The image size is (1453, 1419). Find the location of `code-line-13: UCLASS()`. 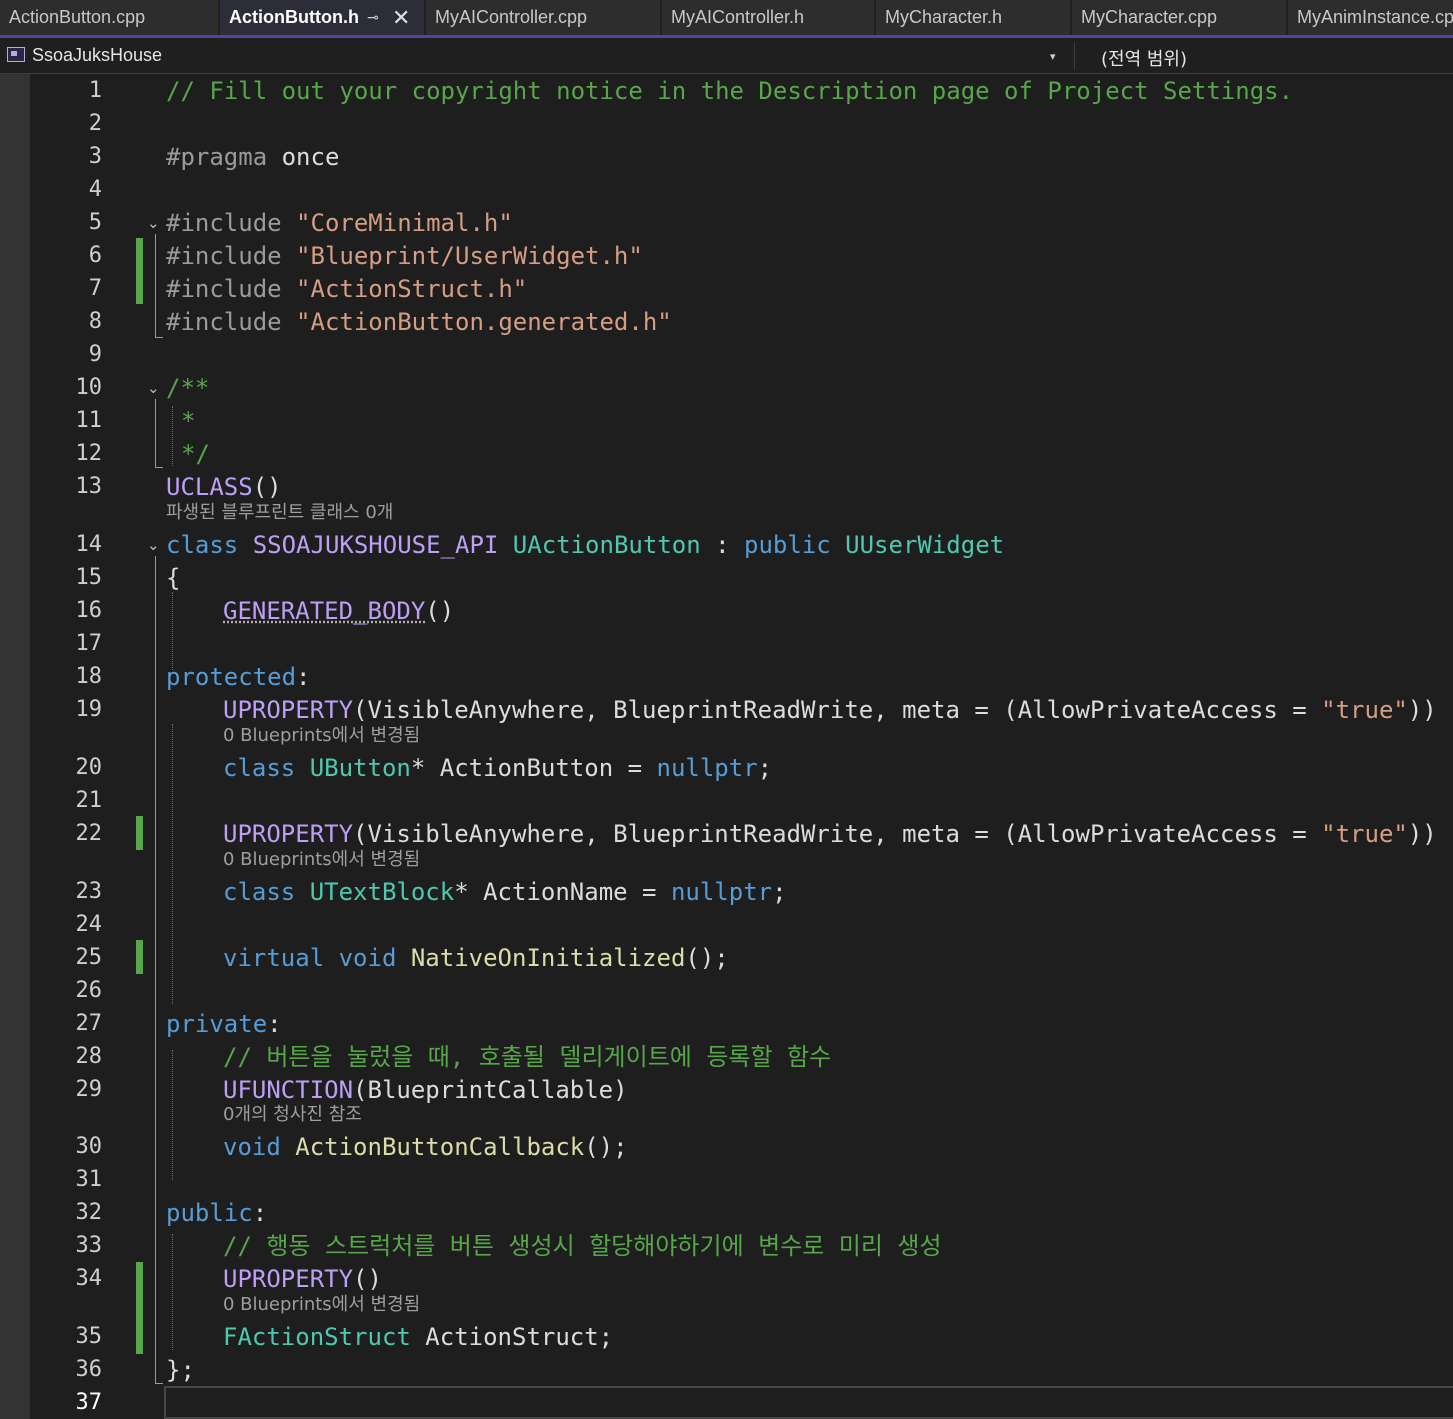

code-line-13: UCLASS() is located at coordinates (224, 487).